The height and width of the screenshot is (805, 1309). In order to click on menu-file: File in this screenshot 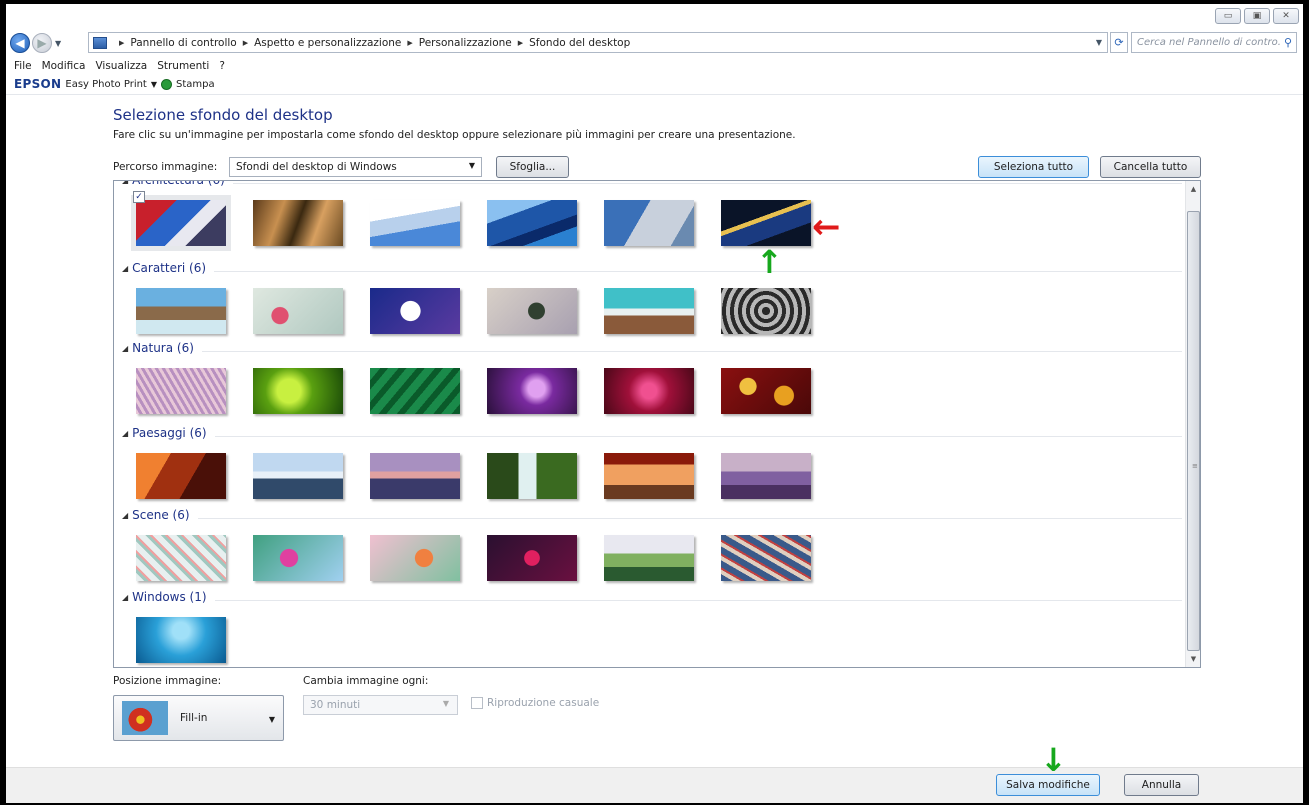, I will do `click(23, 66)`.